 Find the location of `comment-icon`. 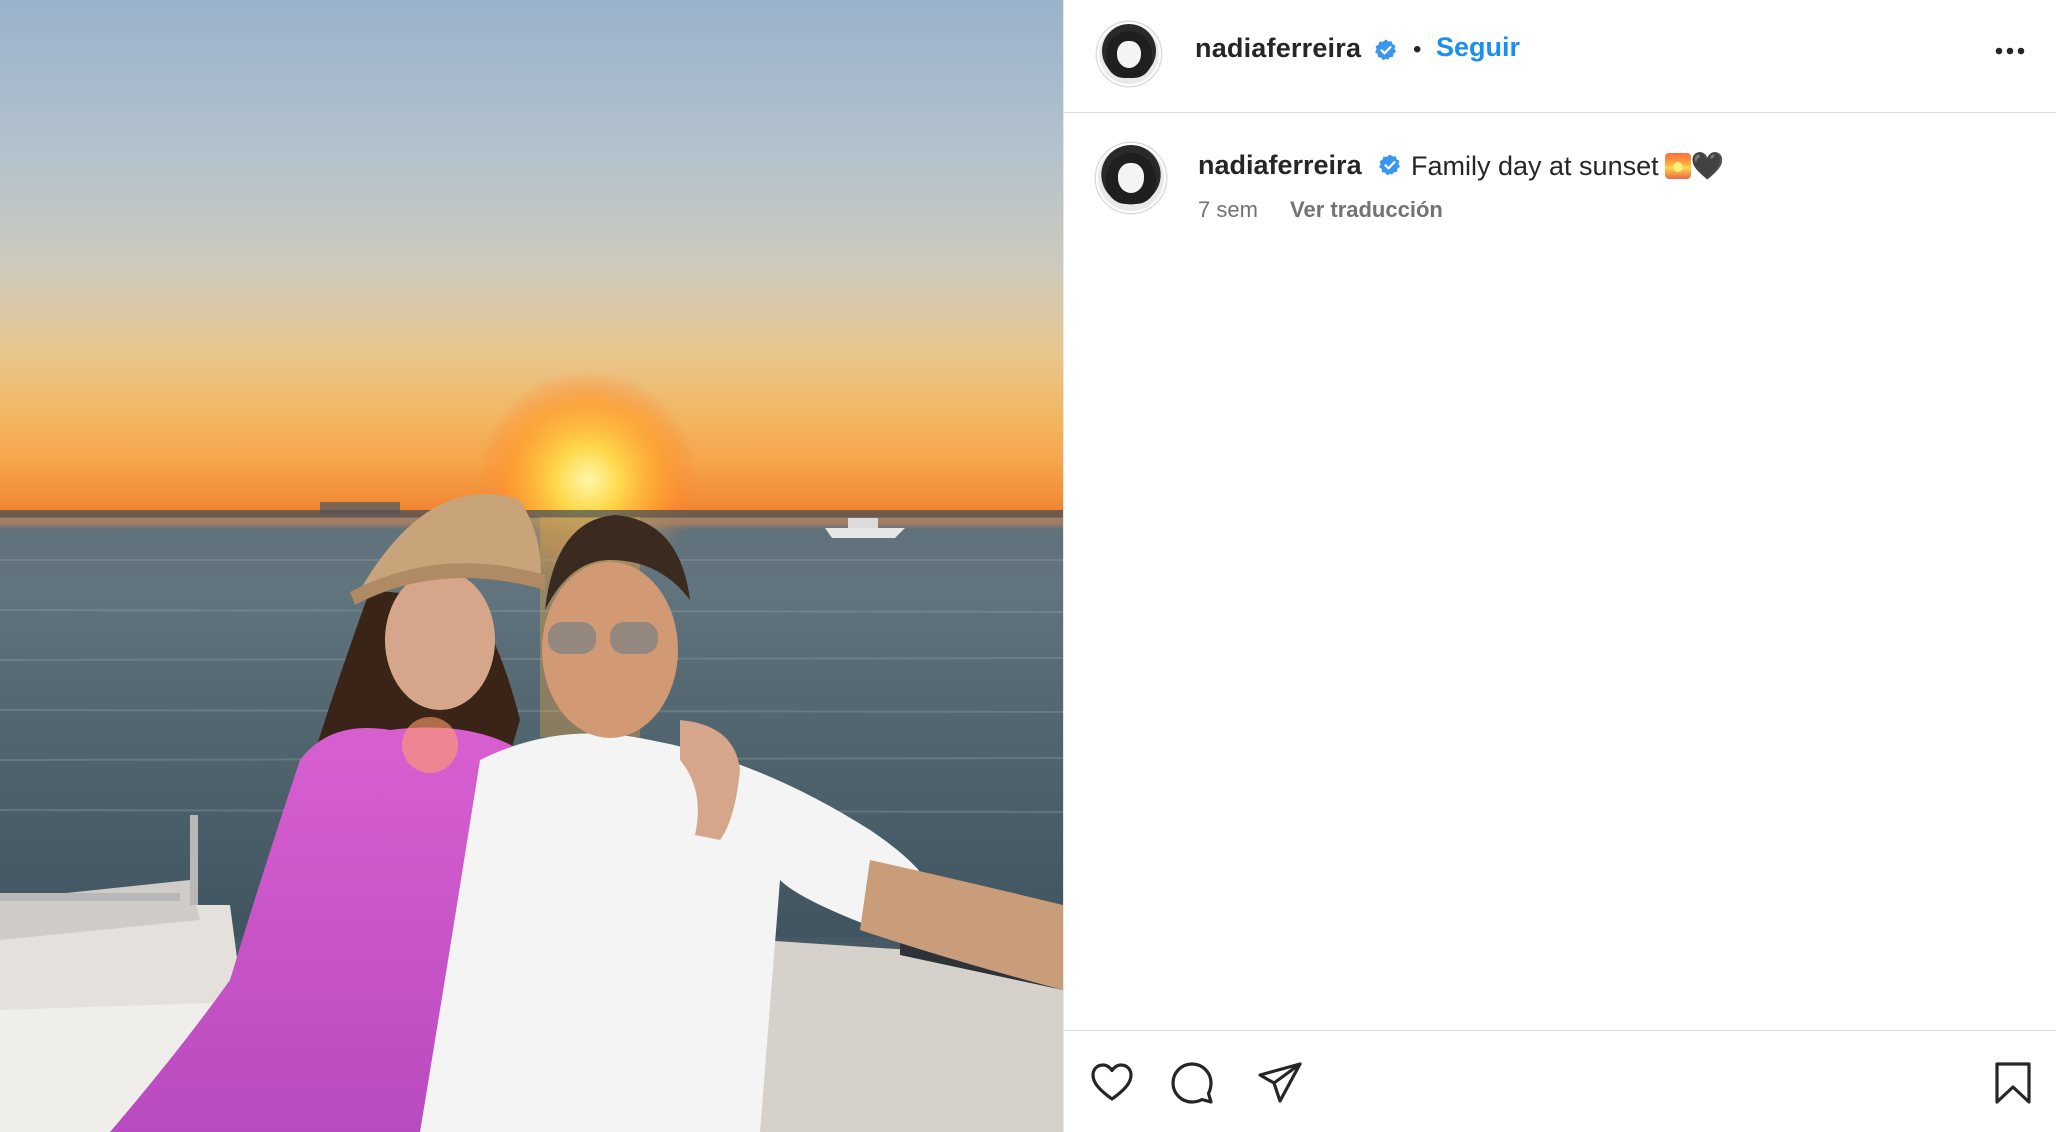

comment-icon is located at coordinates (1192, 1083).